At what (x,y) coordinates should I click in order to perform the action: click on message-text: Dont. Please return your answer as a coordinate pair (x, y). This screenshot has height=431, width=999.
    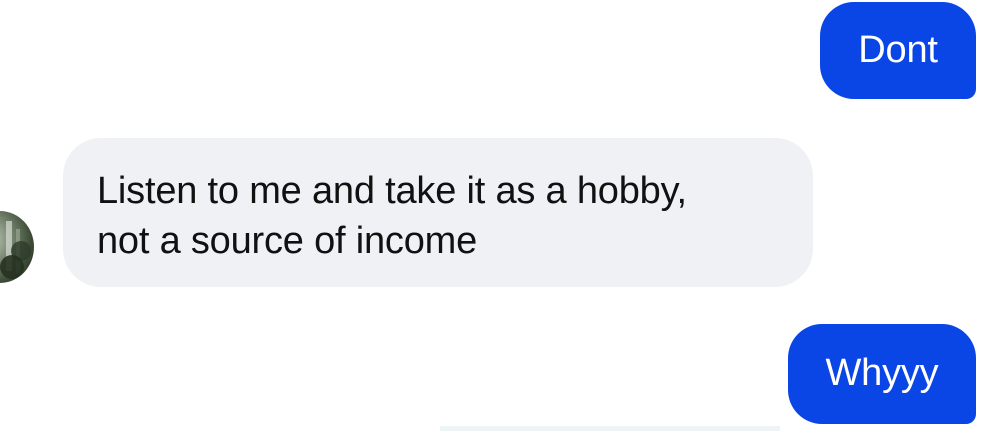
    Looking at the image, I should click on (898, 50).